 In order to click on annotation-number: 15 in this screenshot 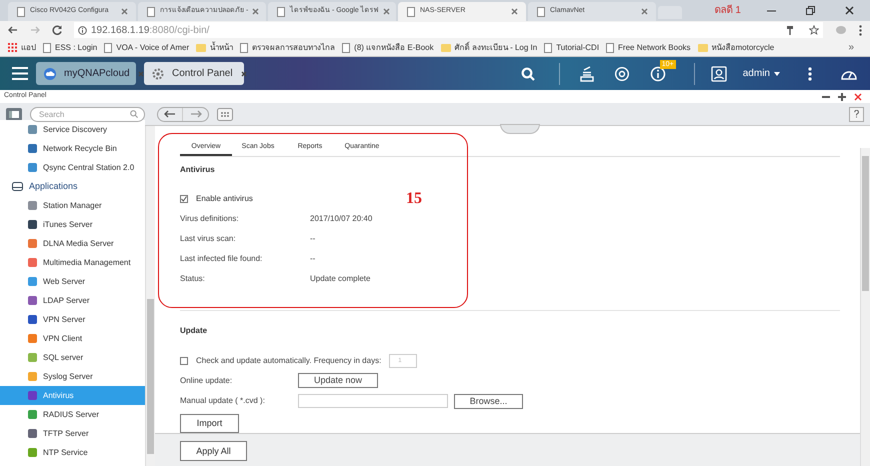, I will do `click(414, 199)`.